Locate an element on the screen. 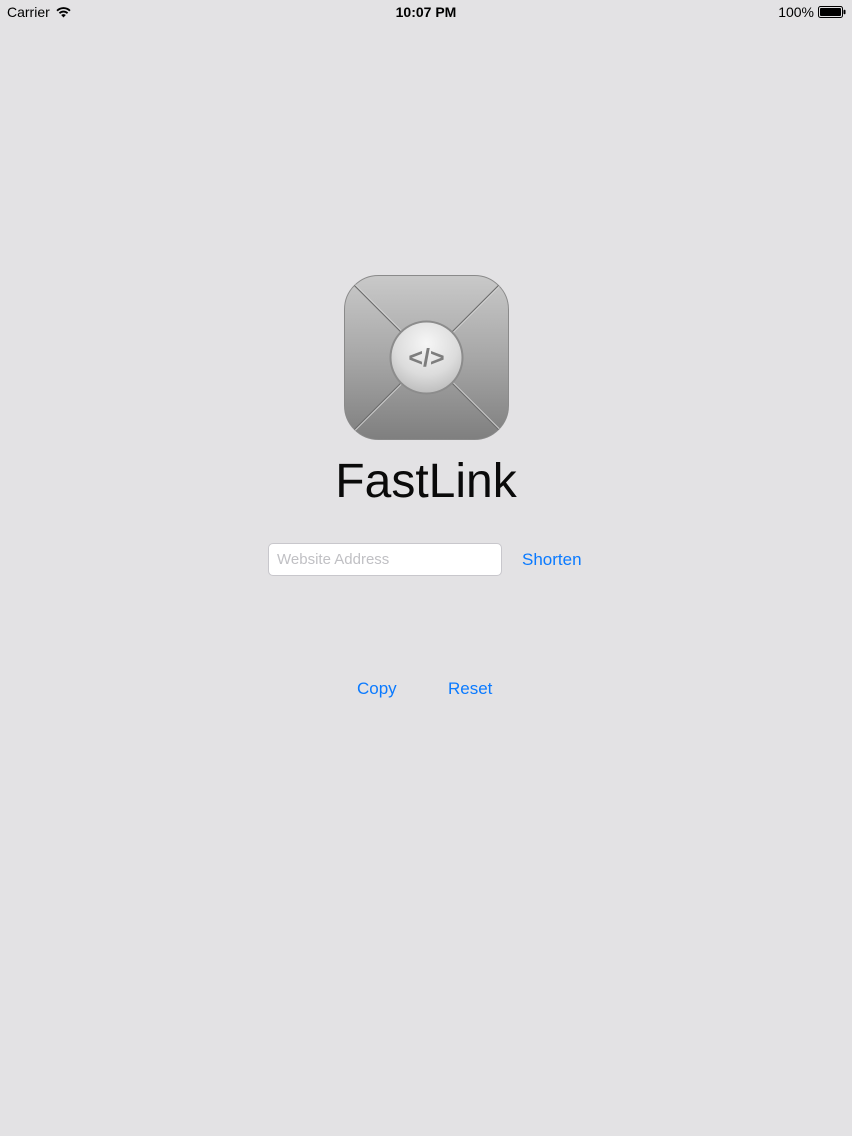 The image size is (852, 1136). status-time: 10:07 PM is located at coordinates (426, 12).